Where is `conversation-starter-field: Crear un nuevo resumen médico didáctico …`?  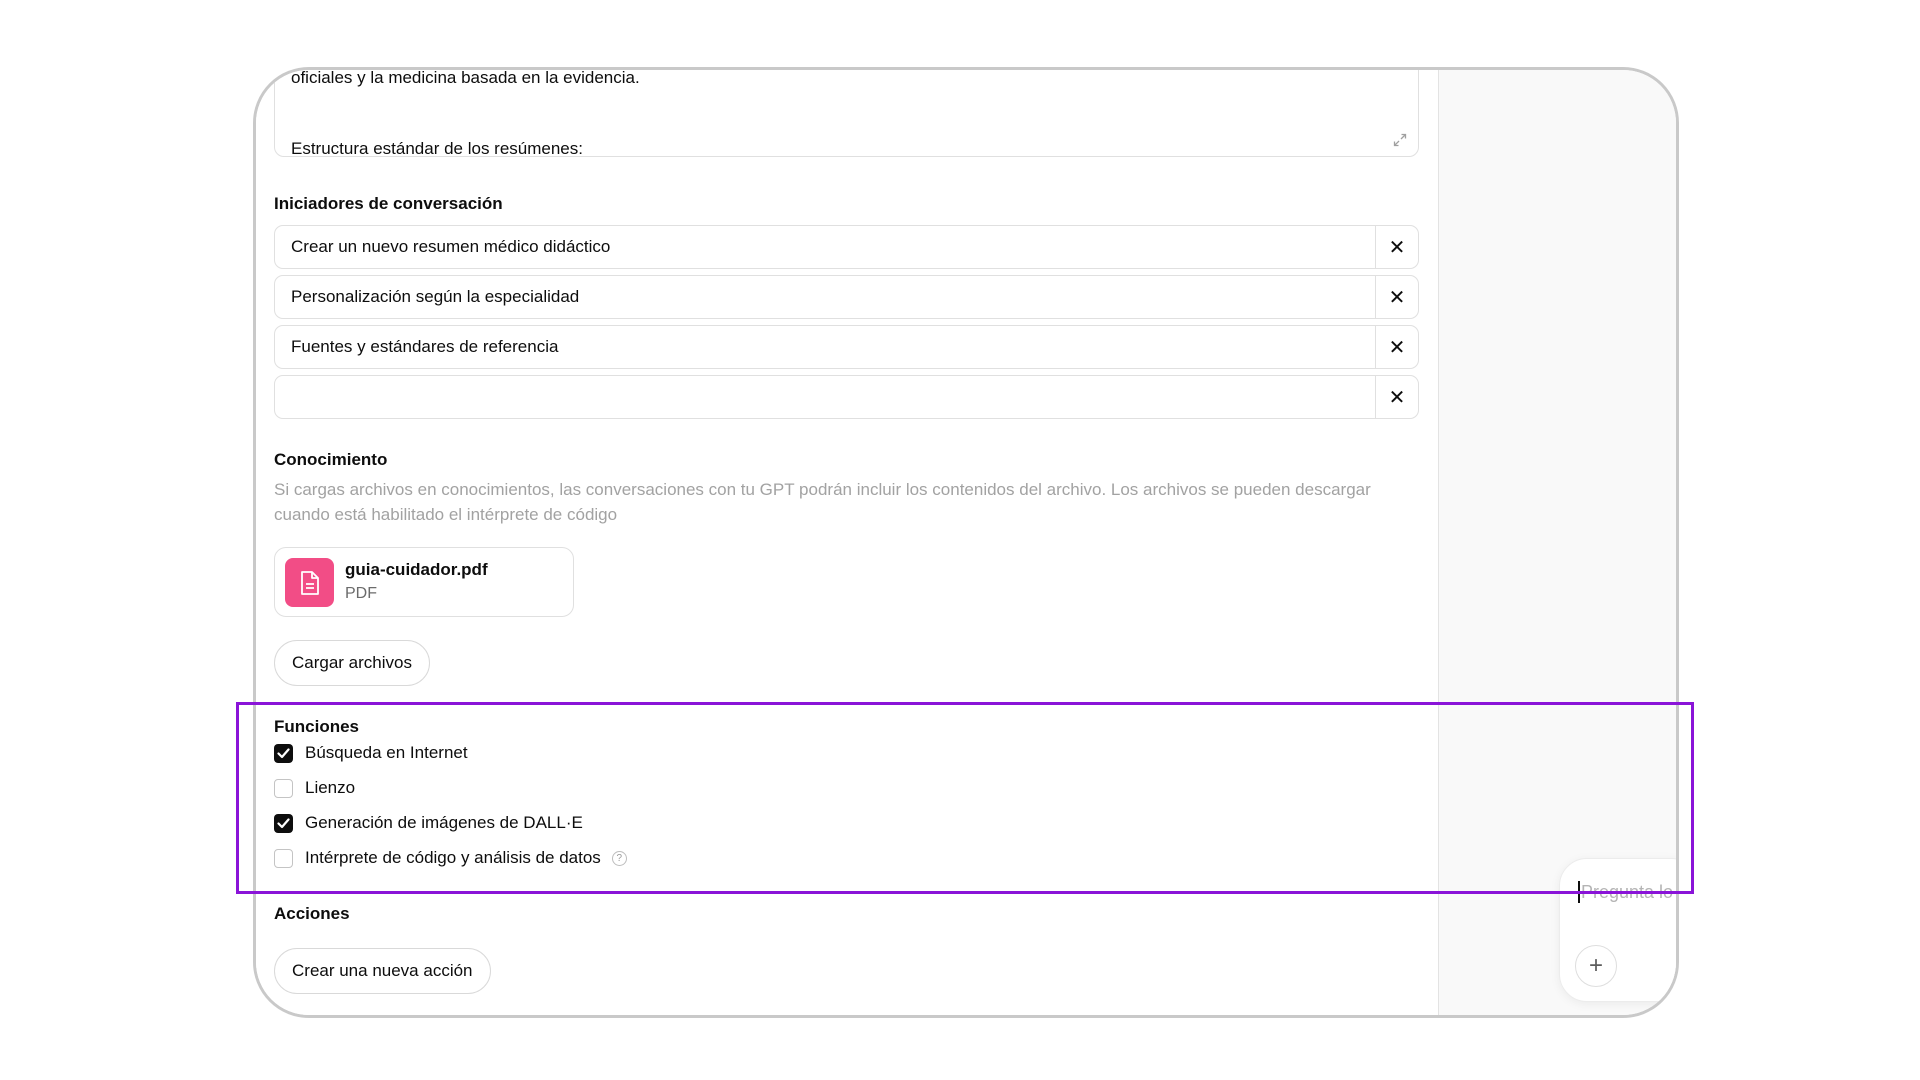
conversation-starter-field: Crear un nuevo resumen médico didáctico … is located at coordinates (846, 247).